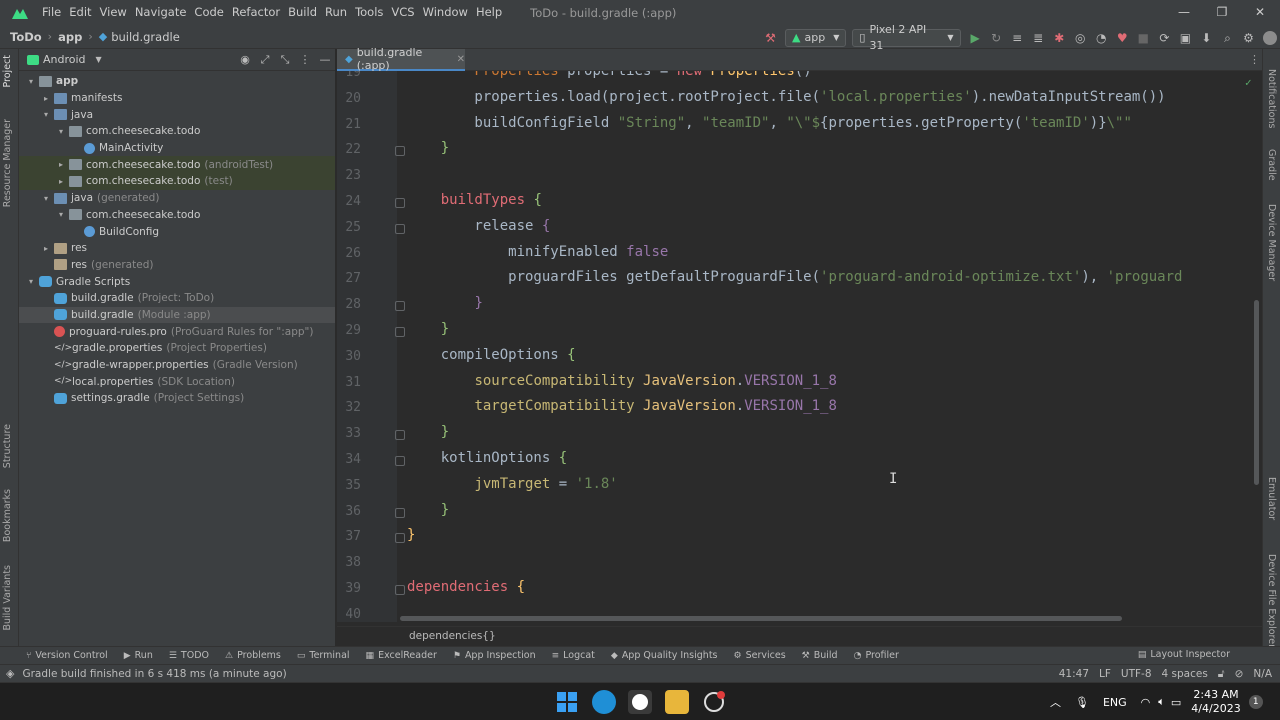 Image resolution: width=1280 pixels, height=720 pixels. What do you see at coordinates (401, 655) in the screenshot?
I see `tool-excelreader: ▦ ExcelReader` at bounding box center [401, 655].